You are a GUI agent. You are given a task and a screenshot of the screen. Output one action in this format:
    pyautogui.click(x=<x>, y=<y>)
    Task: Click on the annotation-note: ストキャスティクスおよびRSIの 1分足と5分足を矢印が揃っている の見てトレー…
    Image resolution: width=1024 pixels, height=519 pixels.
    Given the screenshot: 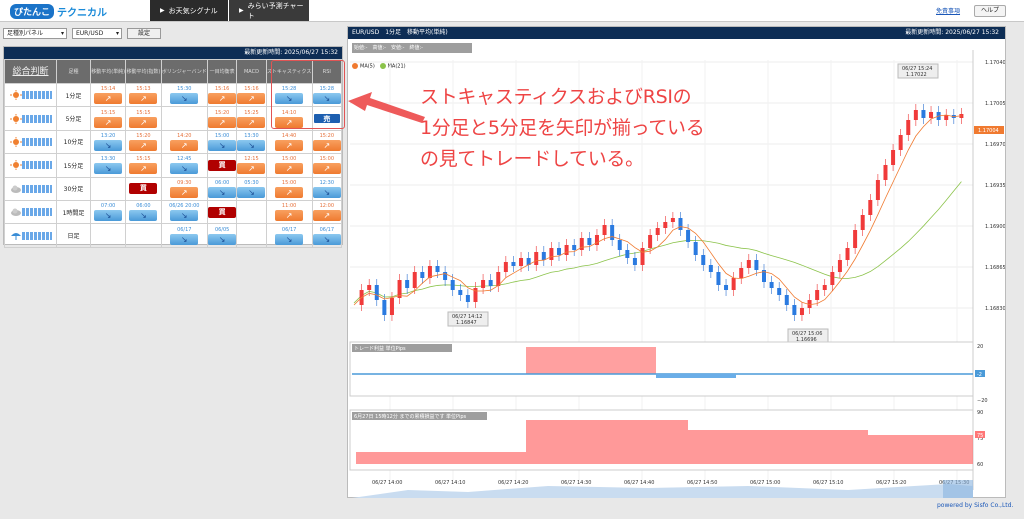 What is the action you would take?
    pyautogui.click(x=562, y=128)
    